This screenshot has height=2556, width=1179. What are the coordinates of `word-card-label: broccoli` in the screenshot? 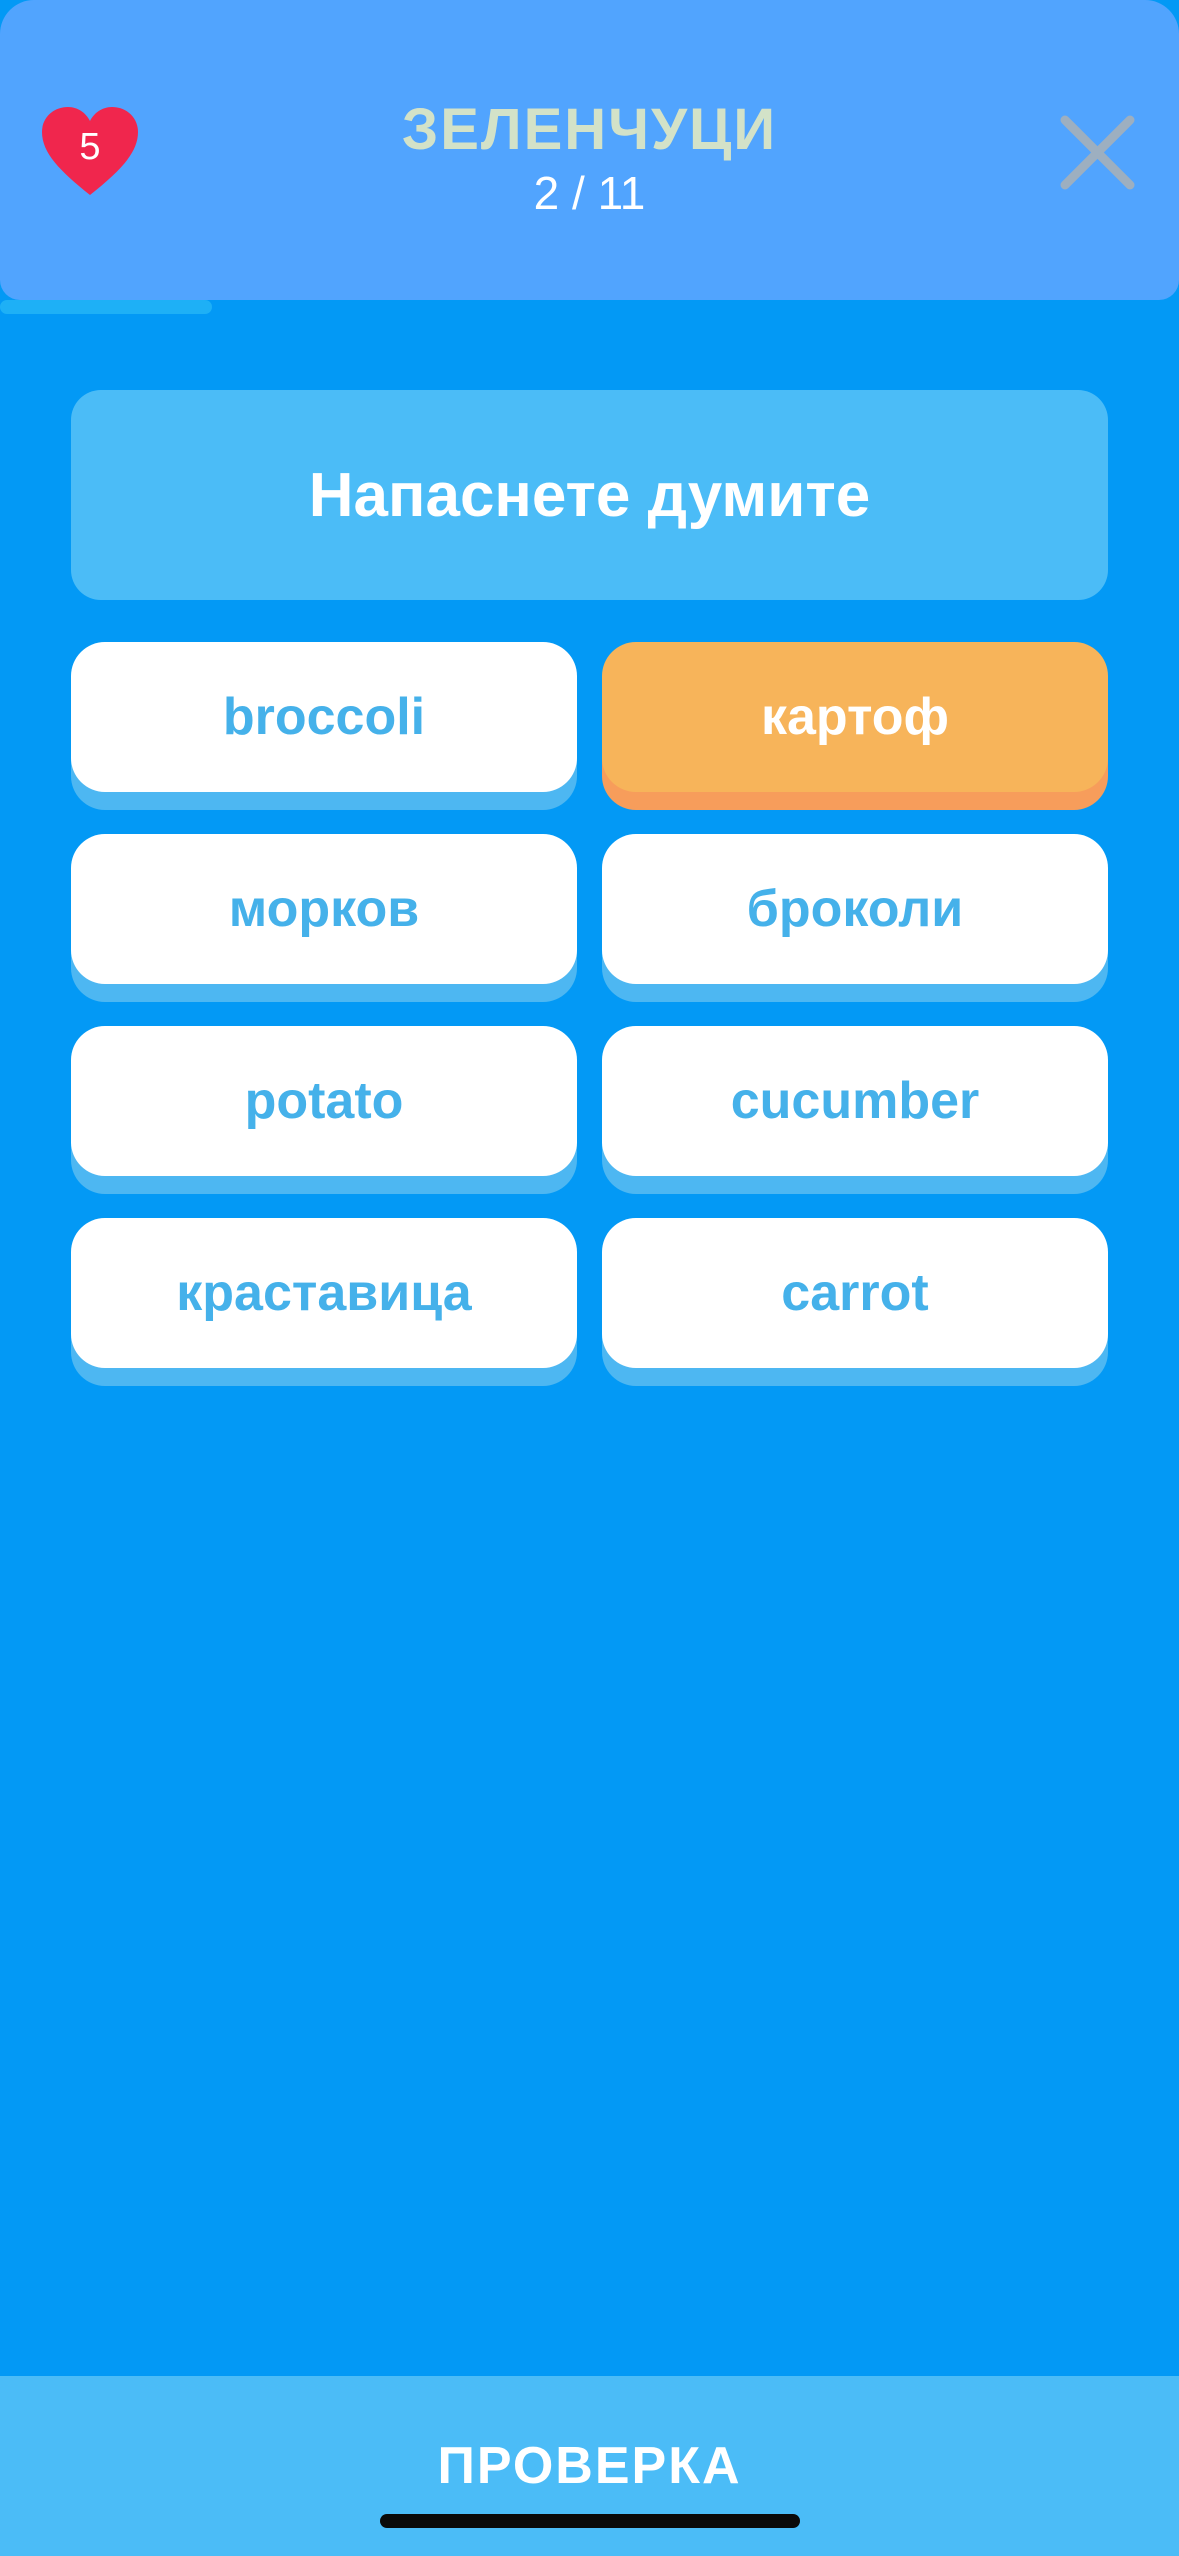 It's located at (324, 717).